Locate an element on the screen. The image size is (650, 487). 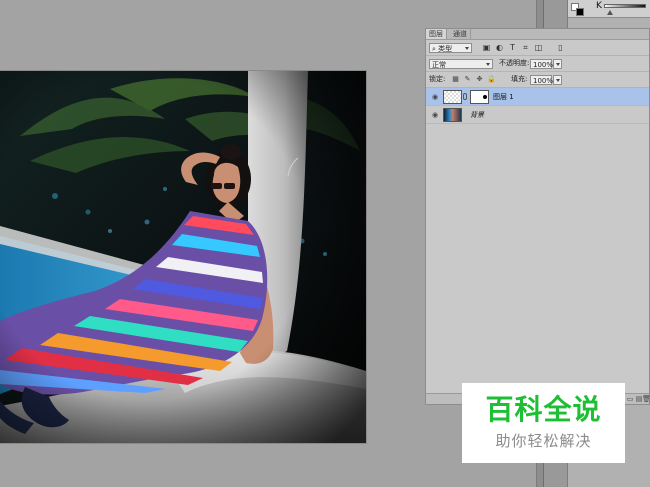
group-icon: ▭ is located at coordinates (630, 399).